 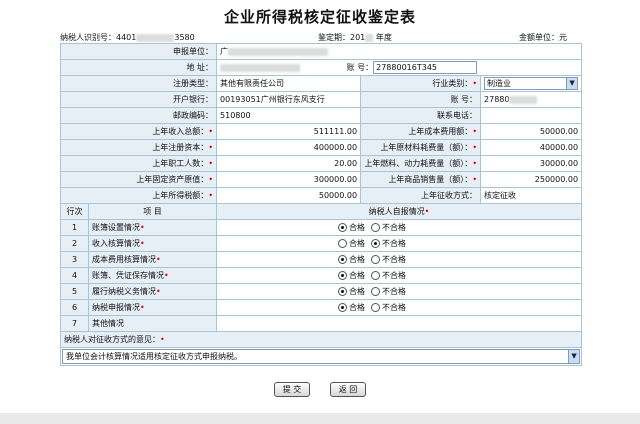 I want to click on submit-button: 提 交, so click(x=292, y=389).